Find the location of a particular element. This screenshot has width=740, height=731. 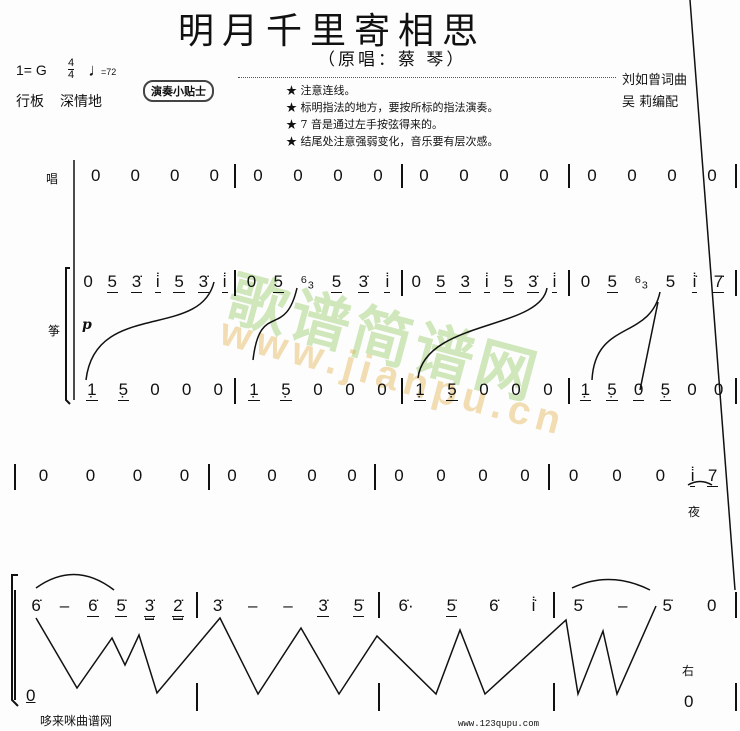

note: 1̣ is located at coordinates (254, 390).